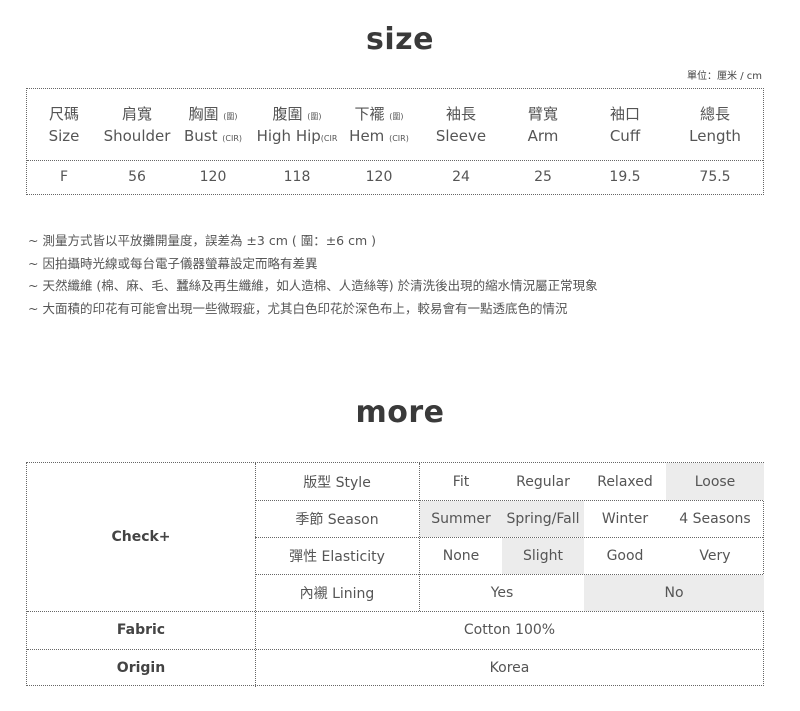  I want to click on arm-value: 25, so click(543, 177).